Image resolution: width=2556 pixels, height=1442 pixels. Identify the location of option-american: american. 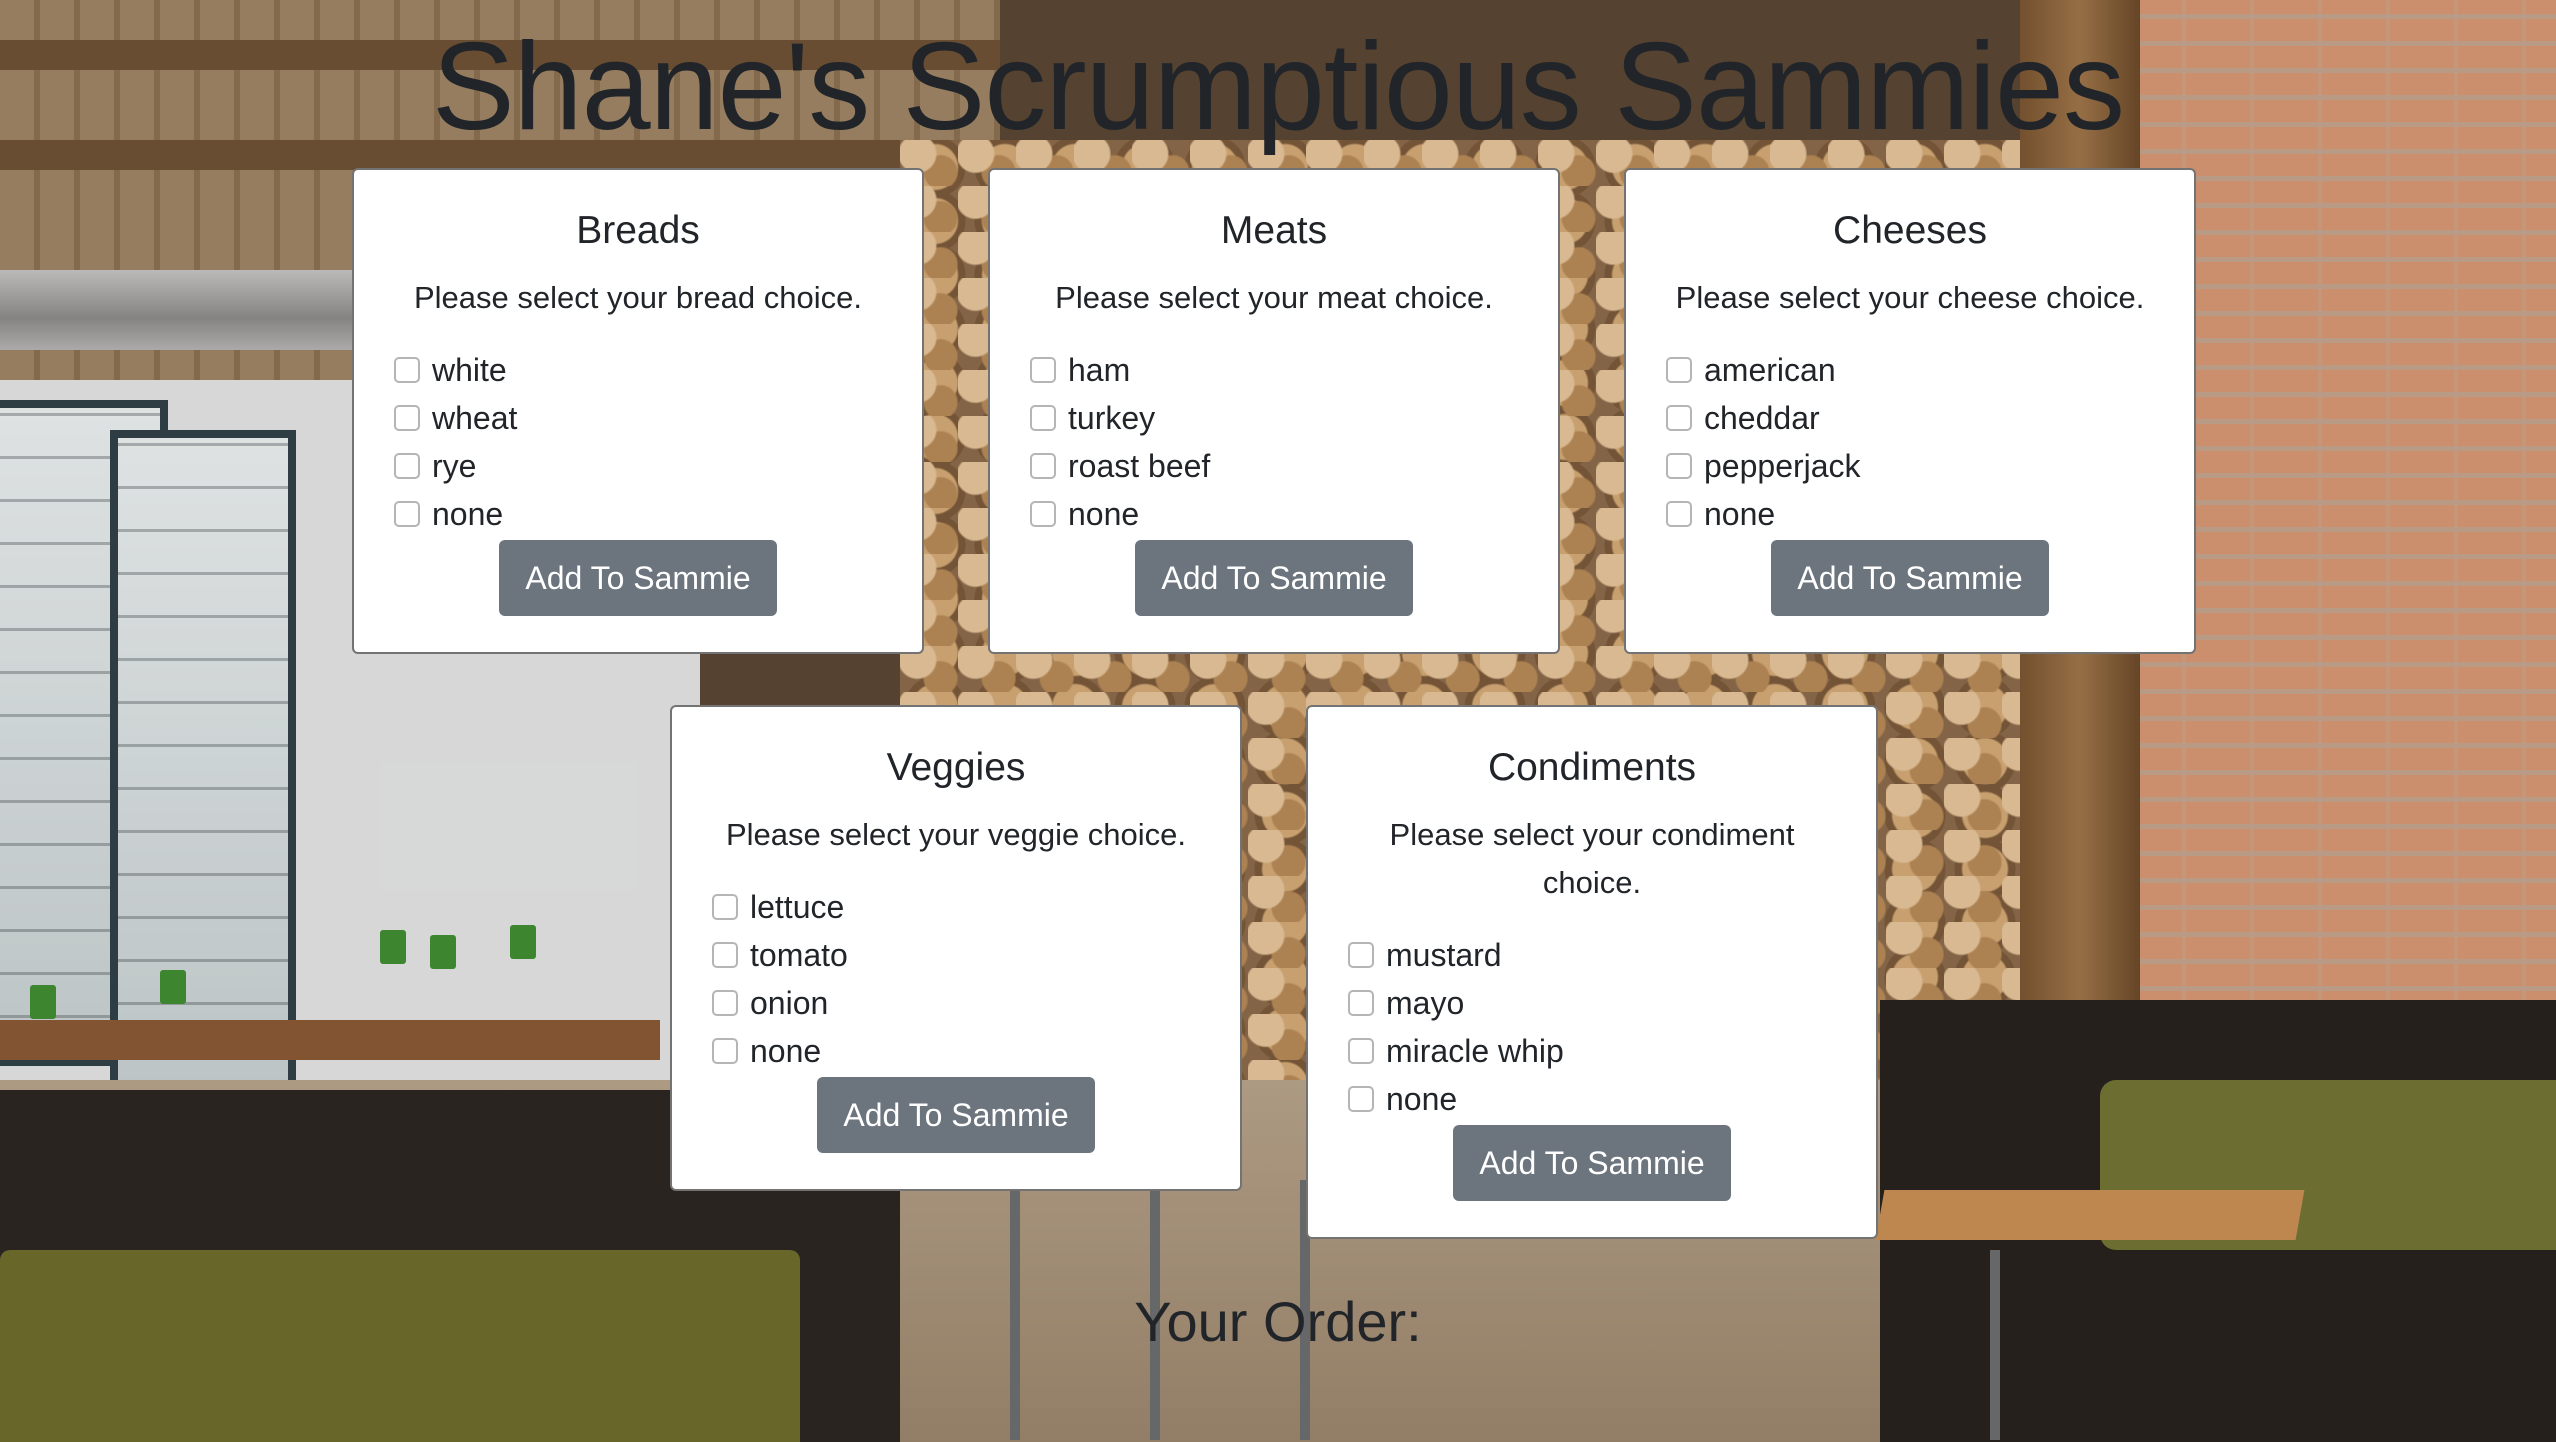
(1910, 370).